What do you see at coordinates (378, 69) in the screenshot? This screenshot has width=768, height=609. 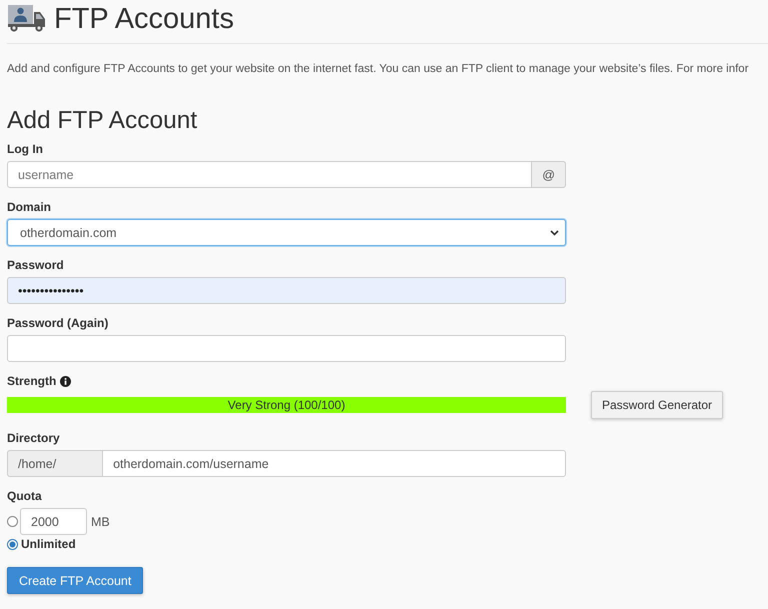 I see `page-description: Add and configure FTP Accounts to get your website on the internet fast. You can use an FTP client to manage your website’s files. For more infor` at bounding box center [378, 69].